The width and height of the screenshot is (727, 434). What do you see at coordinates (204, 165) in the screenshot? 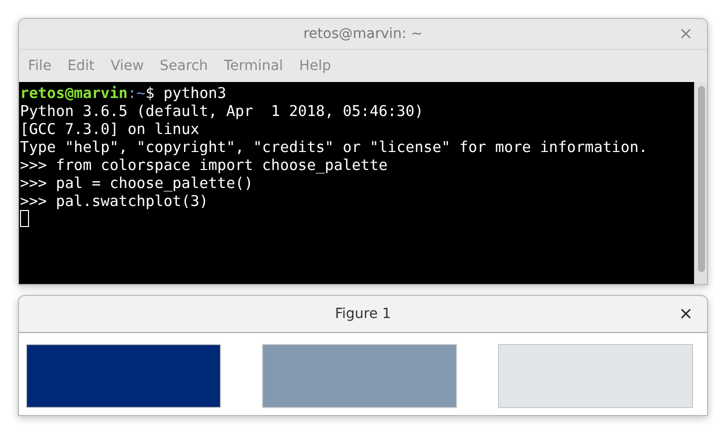
I see `output-line: >>> from colorspace import choose_palette` at bounding box center [204, 165].